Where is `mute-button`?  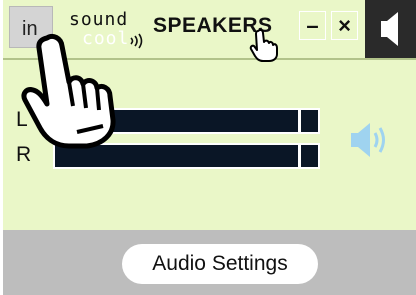
mute-button is located at coordinates (390, 29).